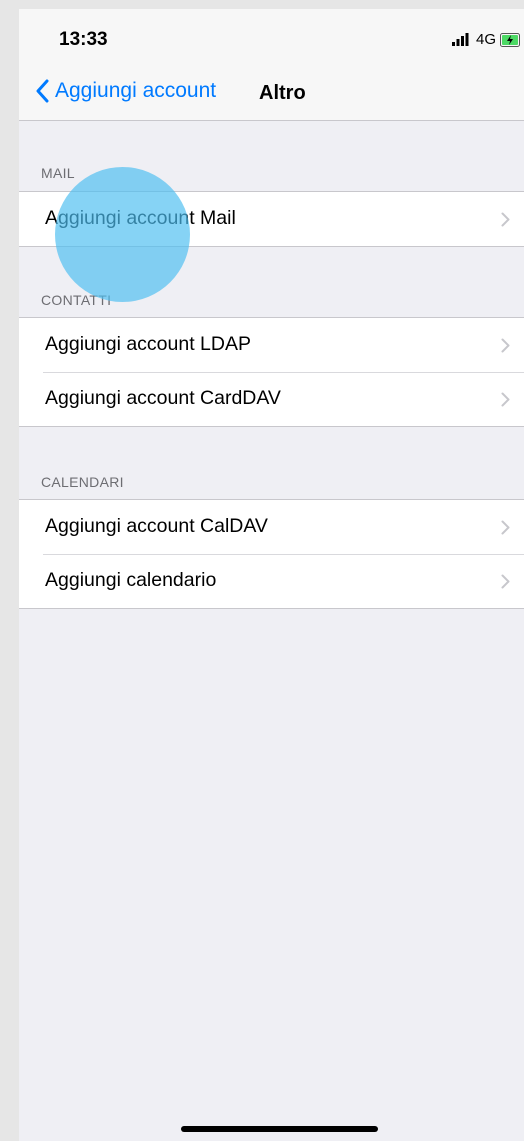  Describe the element at coordinates (42, 91) in the screenshot. I see `chevron-left-icon` at that location.